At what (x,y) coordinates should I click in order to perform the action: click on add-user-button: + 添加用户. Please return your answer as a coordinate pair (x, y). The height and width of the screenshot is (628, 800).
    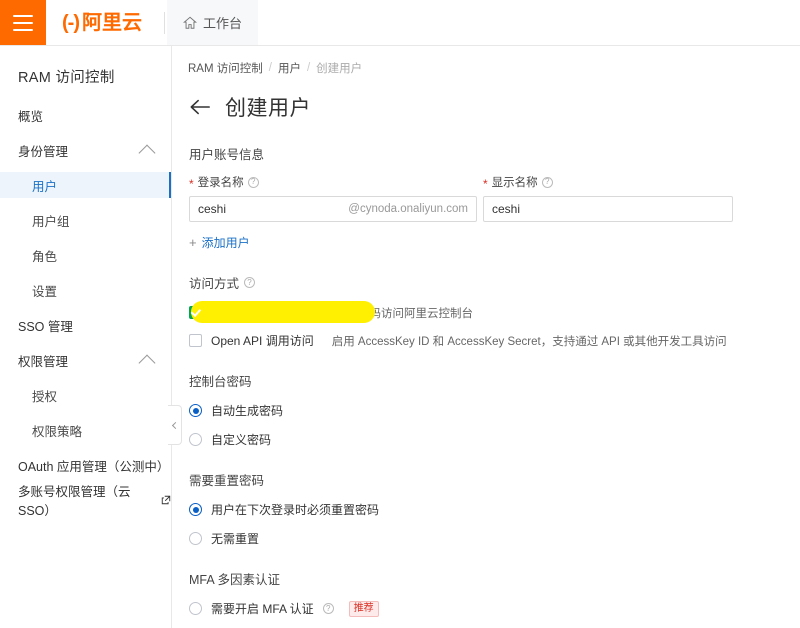
    Looking at the image, I should click on (494, 242).